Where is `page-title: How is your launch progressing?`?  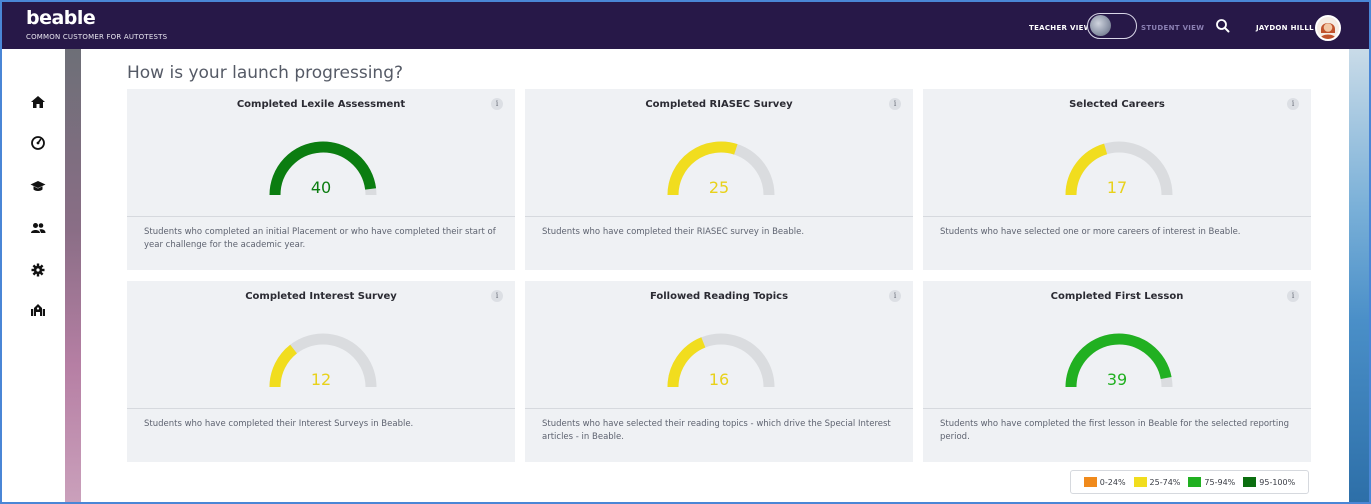 page-title: How is your launch progressing? is located at coordinates (265, 73).